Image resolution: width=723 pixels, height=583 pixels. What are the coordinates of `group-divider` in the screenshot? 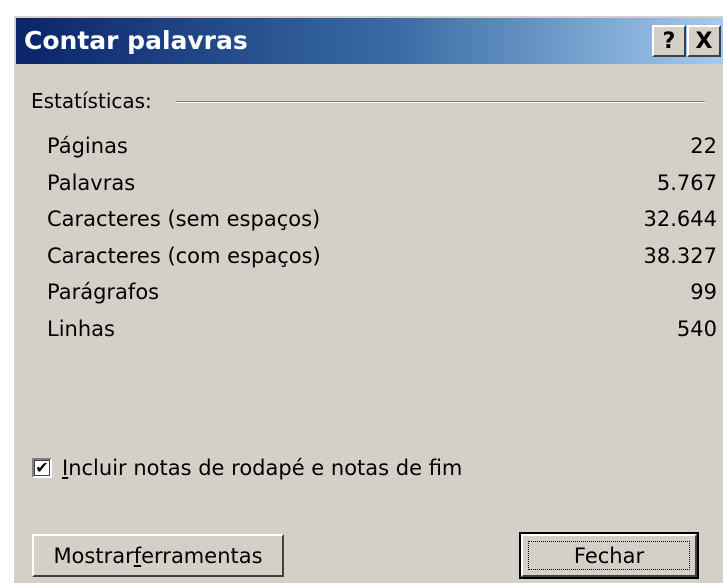 It's located at (440, 102).